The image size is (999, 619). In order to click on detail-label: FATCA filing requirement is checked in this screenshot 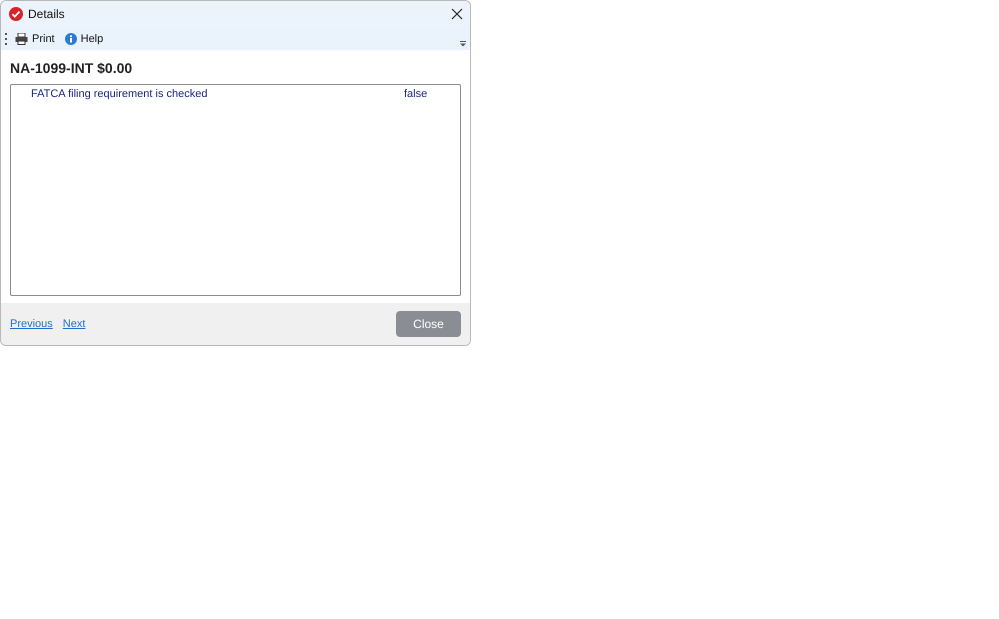, I will do `click(119, 94)`.